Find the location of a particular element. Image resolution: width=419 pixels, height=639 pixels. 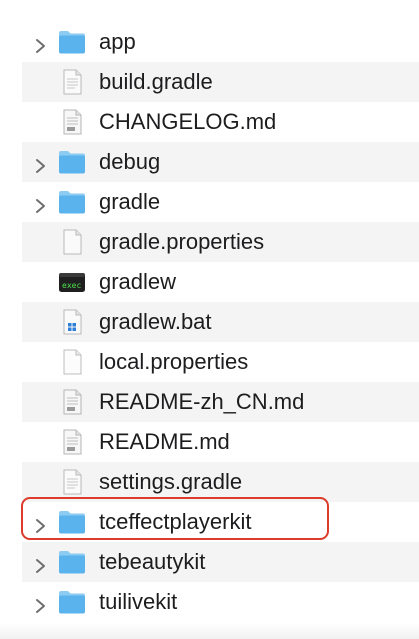

file-row-settings-gradle: settings.gradle is located at coordinates (209, 482).